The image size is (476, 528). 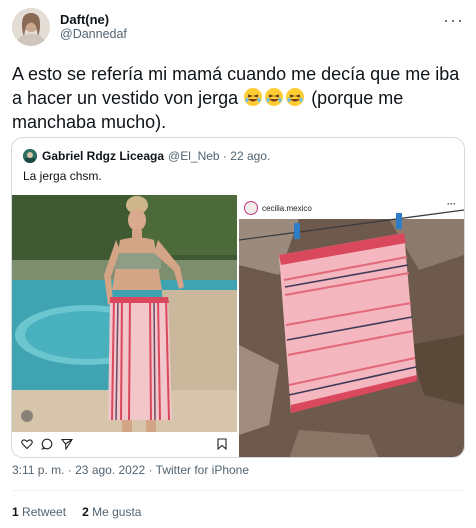 I want to click on retweets-stat: 1 Retweet, so click(x=39, y=512).